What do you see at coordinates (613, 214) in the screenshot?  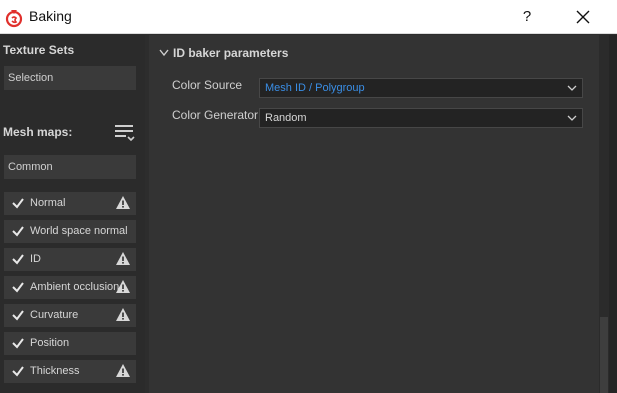 I see `window-edge` at bounding box center [613, 214].